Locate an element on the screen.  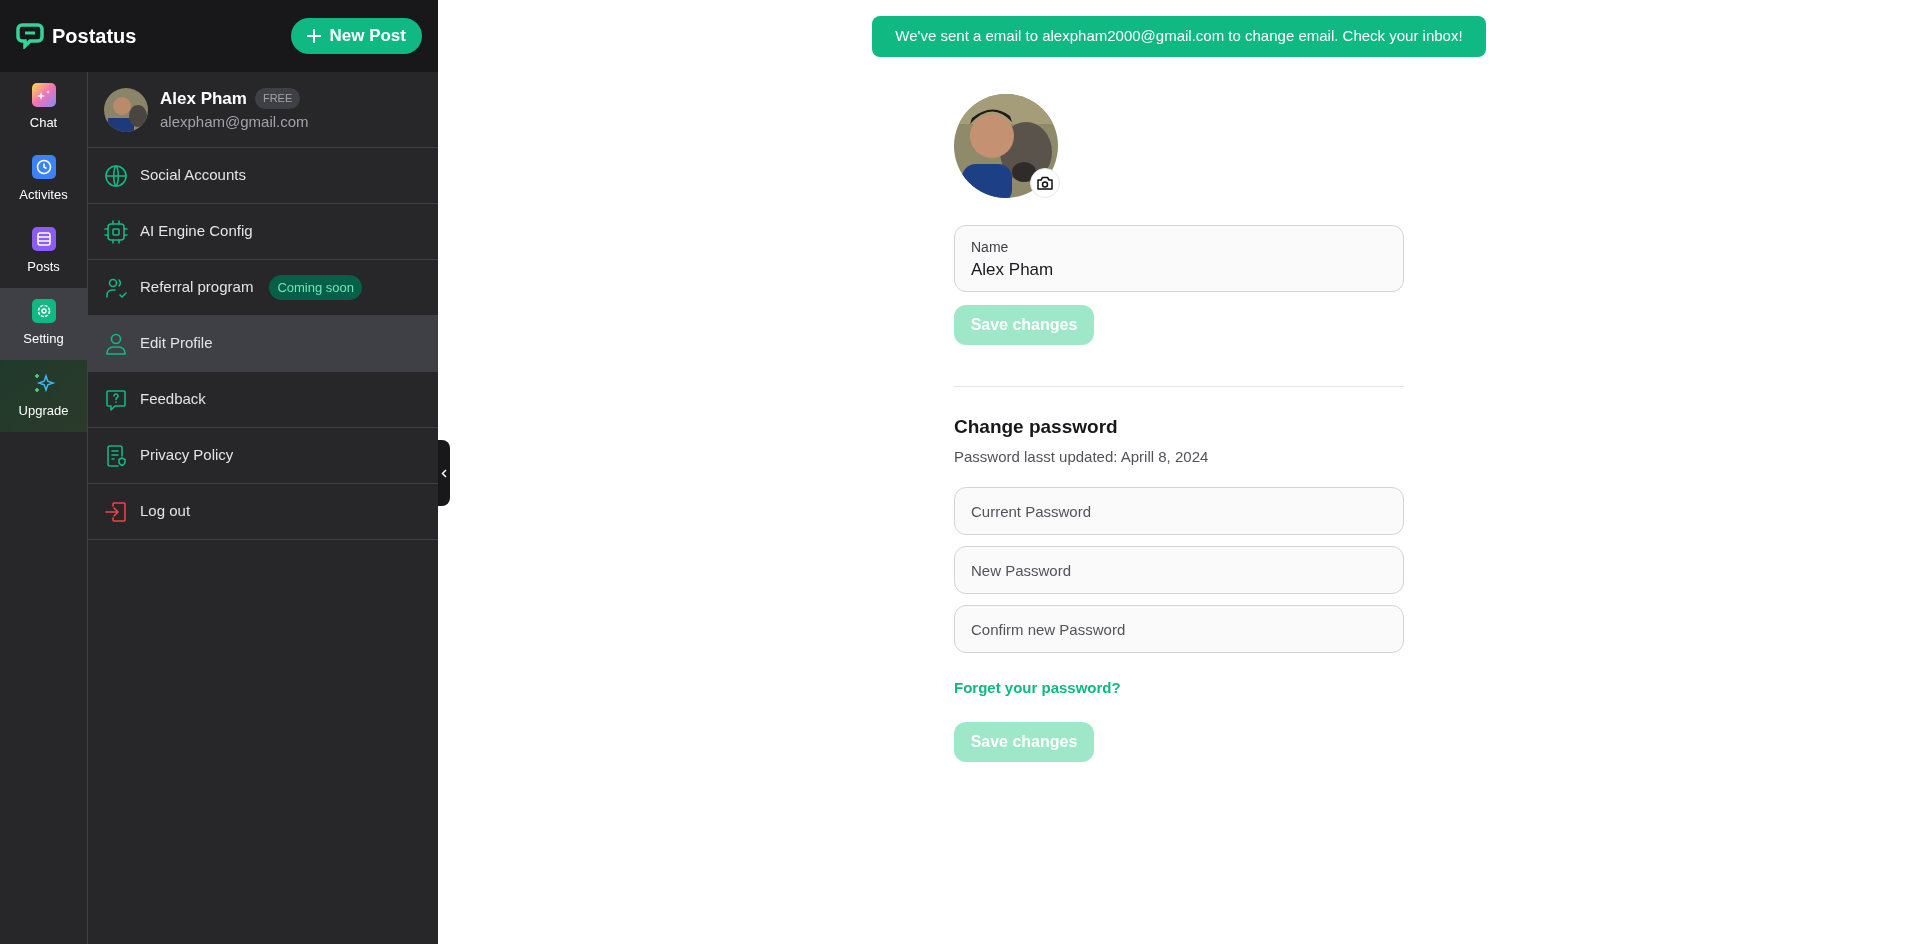
rail-item: Setting is located at coordinates (43, 324).